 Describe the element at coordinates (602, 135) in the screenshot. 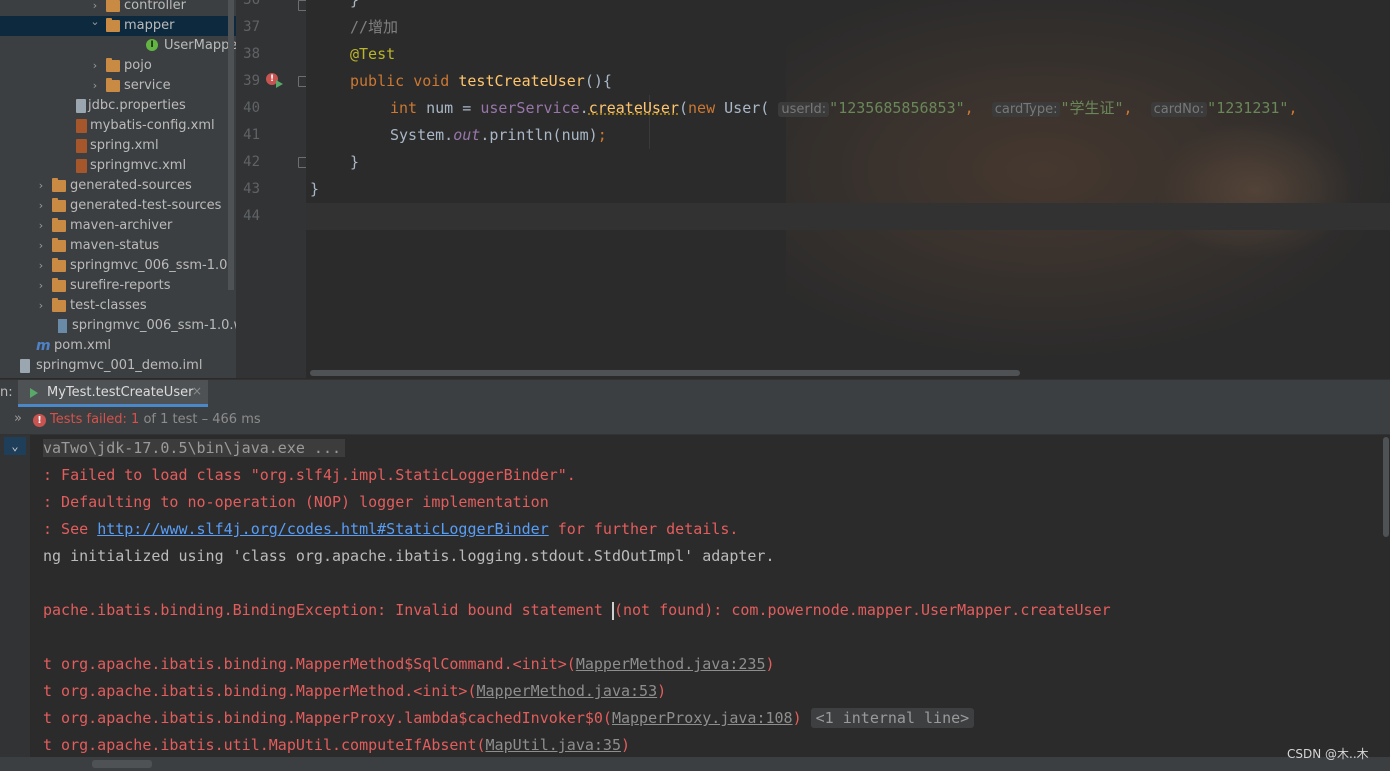

I see `code-token: ;` at that location.